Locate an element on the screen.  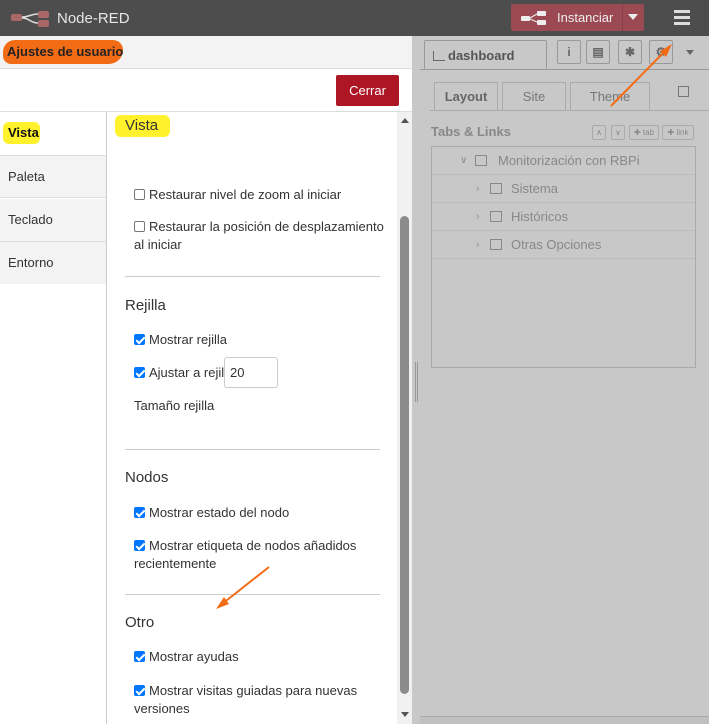
chevron-down-icon: ∨ is located at coordinates (463, 160).